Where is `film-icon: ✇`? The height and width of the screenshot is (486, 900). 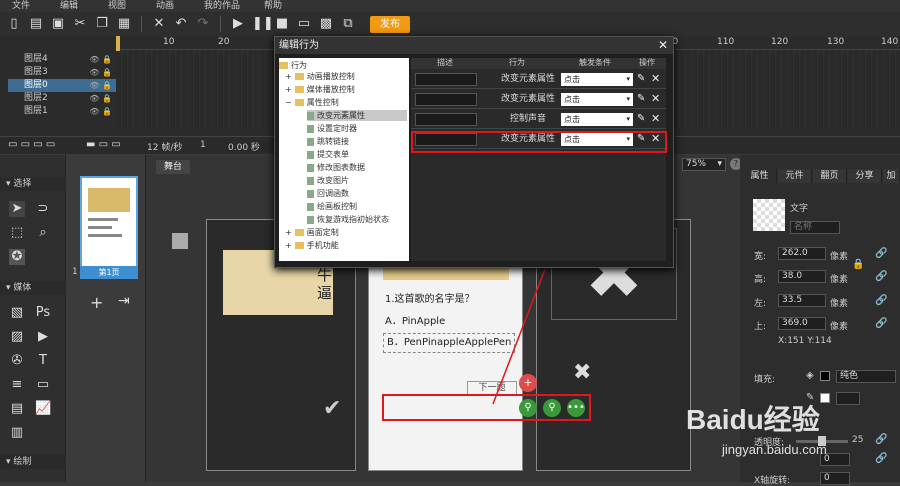
film-icon: ✇ is located at coordinates (17, 361).